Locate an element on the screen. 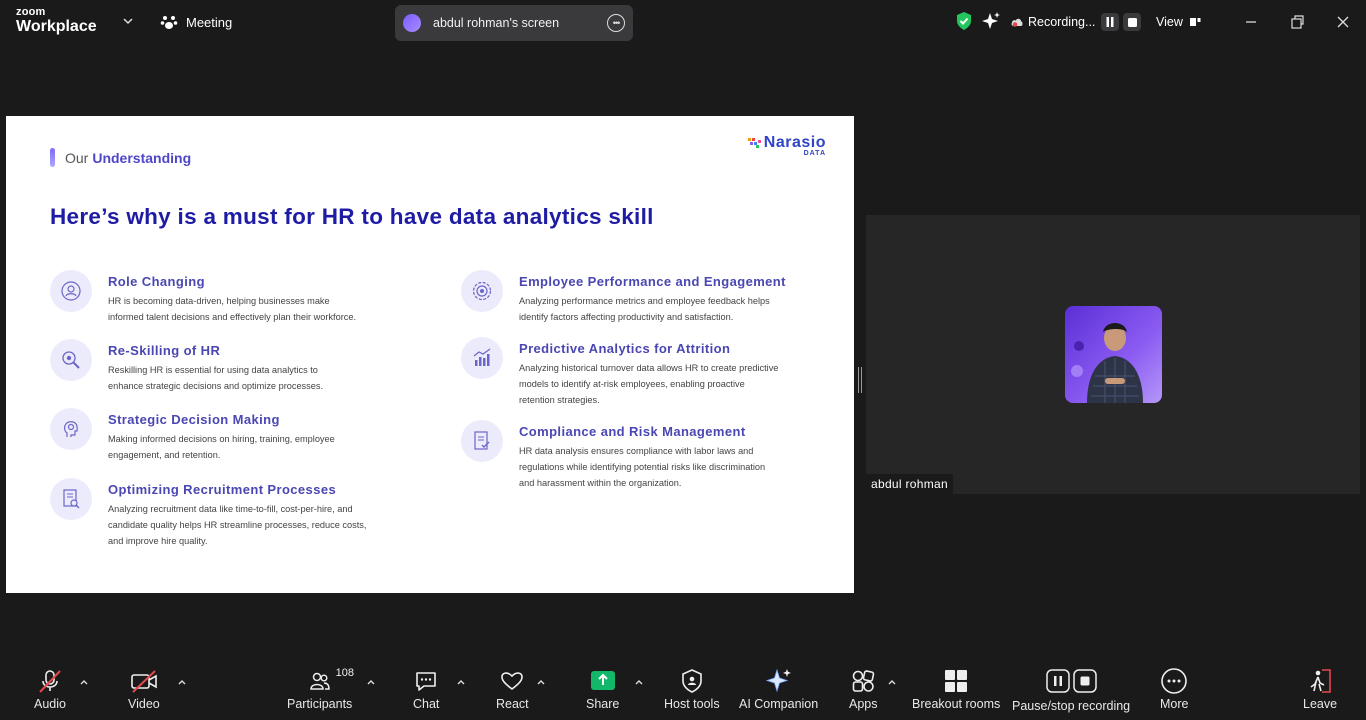  eyebrow-heading: Our Understanding is located at coordinates (120, 157).